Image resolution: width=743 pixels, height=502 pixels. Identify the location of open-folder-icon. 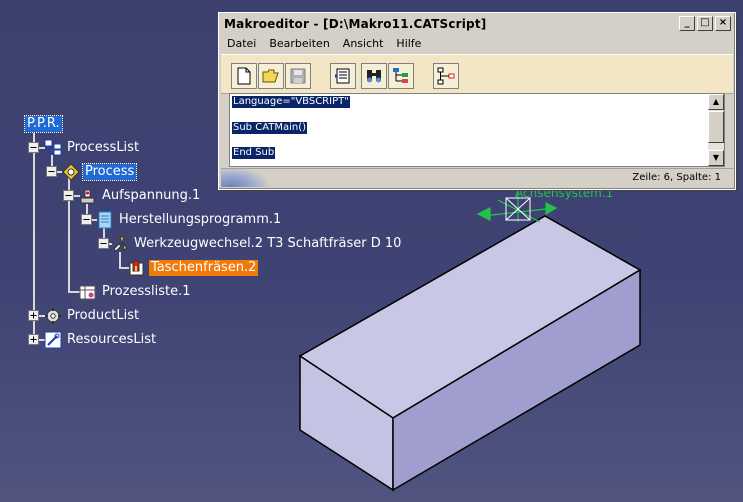
(271, 76).